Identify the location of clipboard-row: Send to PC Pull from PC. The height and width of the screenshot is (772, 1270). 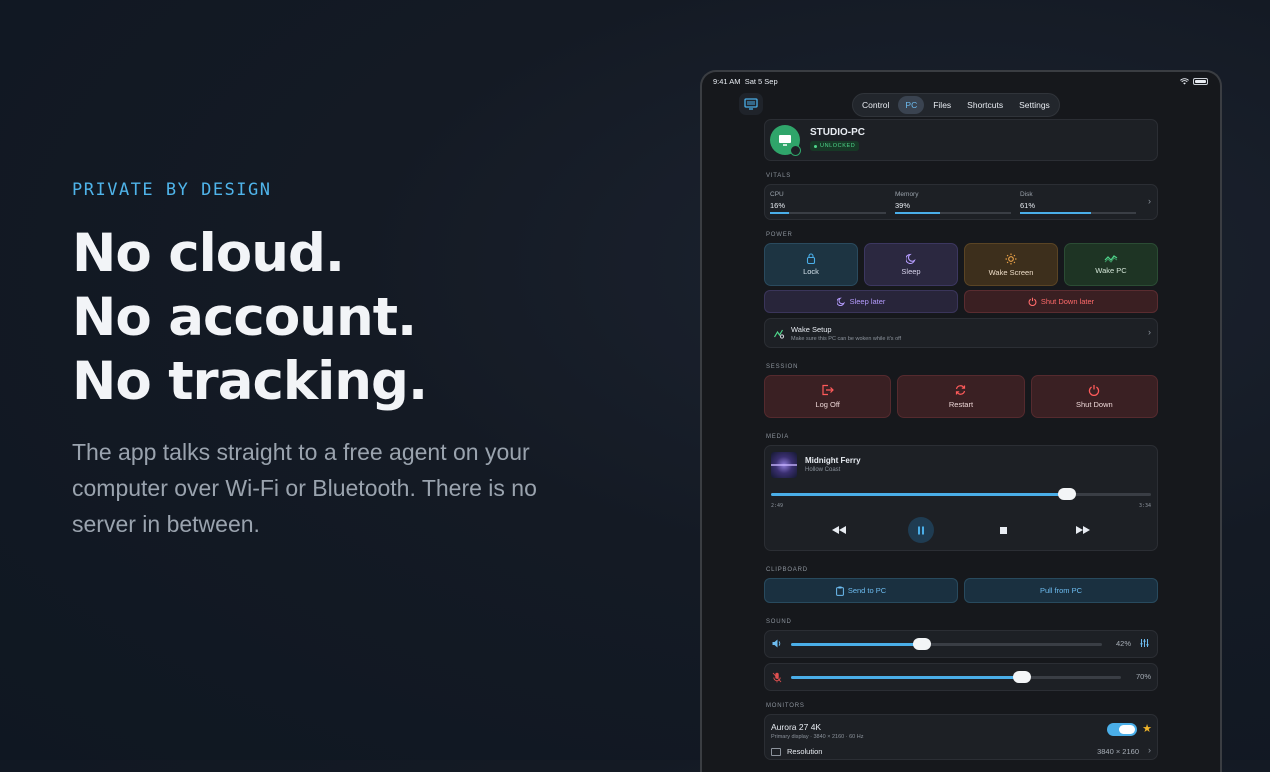
(961, 590).